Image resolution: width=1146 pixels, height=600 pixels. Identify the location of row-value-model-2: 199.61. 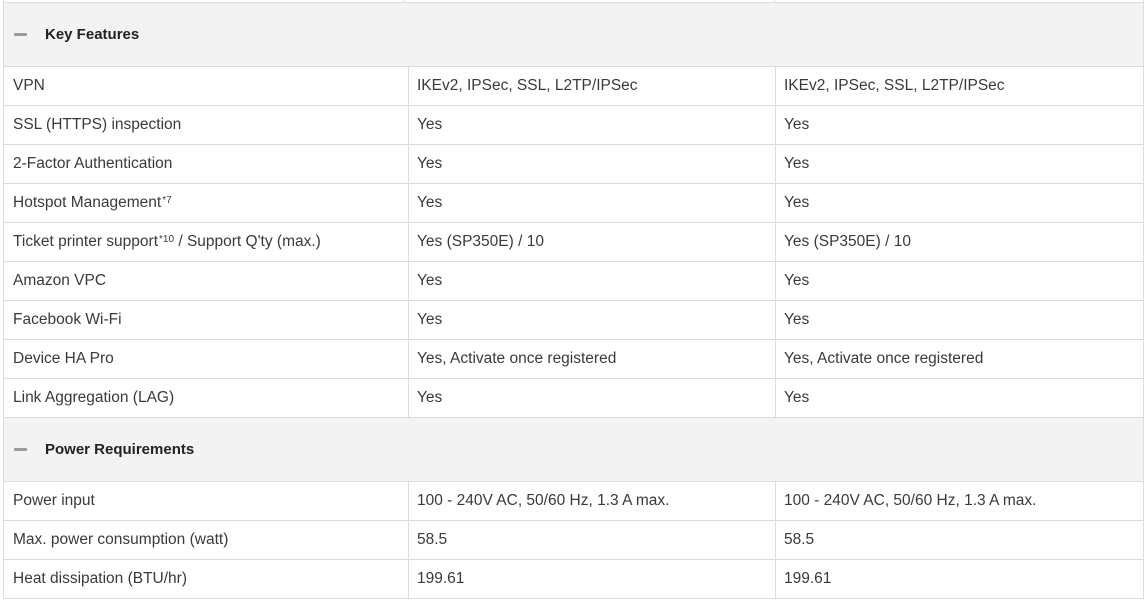
(808, 578).